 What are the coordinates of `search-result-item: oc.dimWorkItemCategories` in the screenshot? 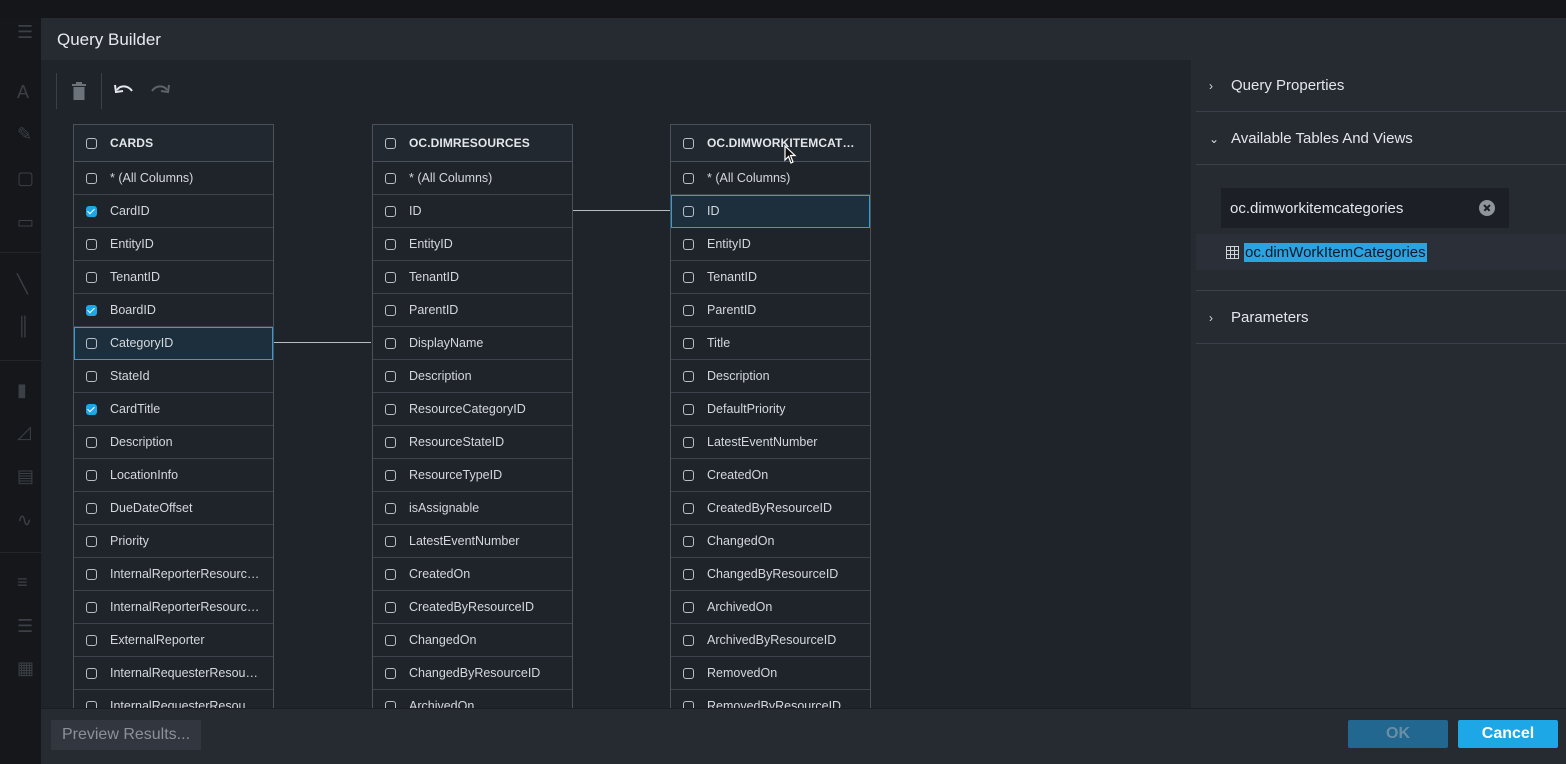 It's located at (1381, 252).